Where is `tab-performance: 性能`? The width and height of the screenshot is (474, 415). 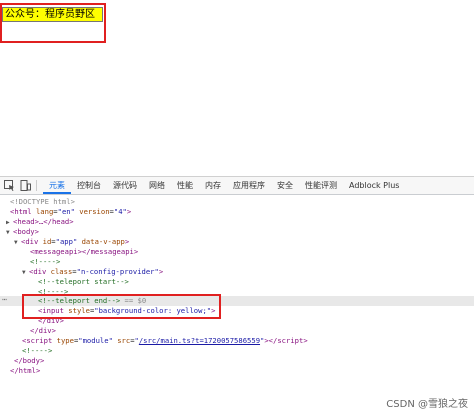
tab-performance: 性能 is located at coordinates (185, 185).